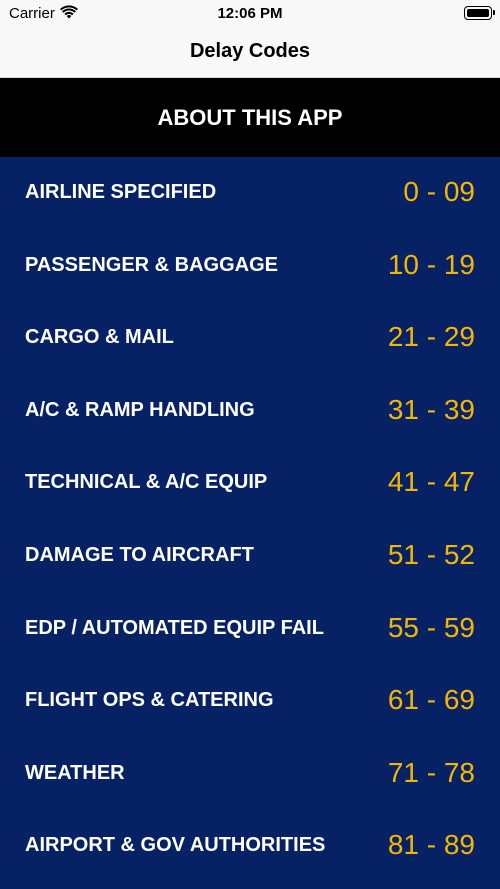  Describe the element at coordinates (431, 845) in the screenshot. I see `delay-code-range: 81 - 89` at that location.